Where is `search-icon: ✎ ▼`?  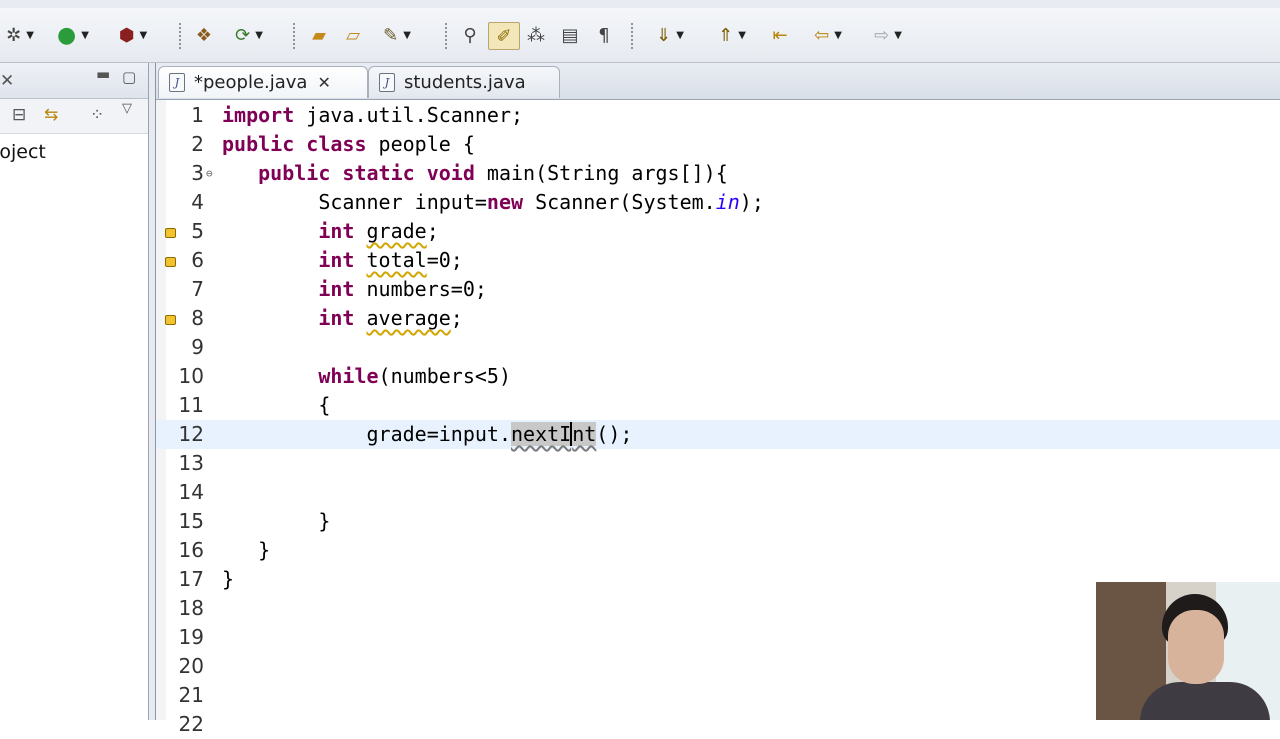
search-icon: ✎ ▼ is located at coordinates (397, 35).